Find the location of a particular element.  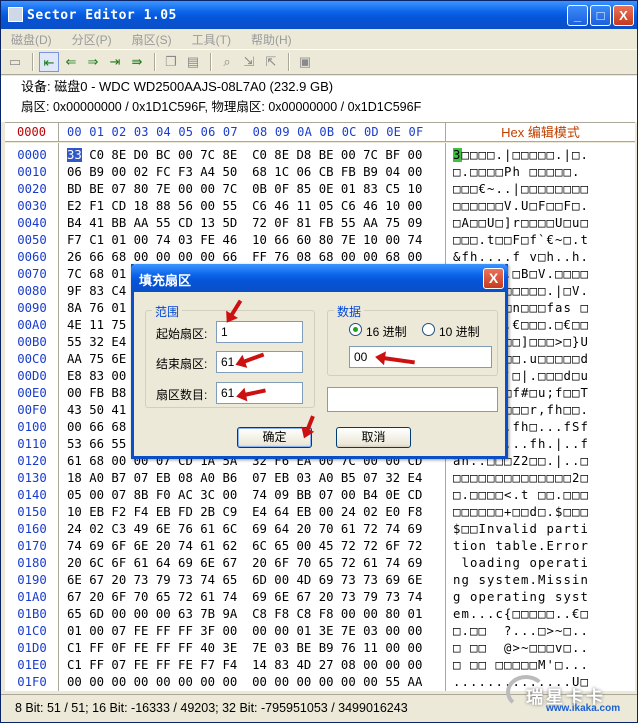

row-text: em...c{□□□□□..€□ is located at coordinates (544, 614).